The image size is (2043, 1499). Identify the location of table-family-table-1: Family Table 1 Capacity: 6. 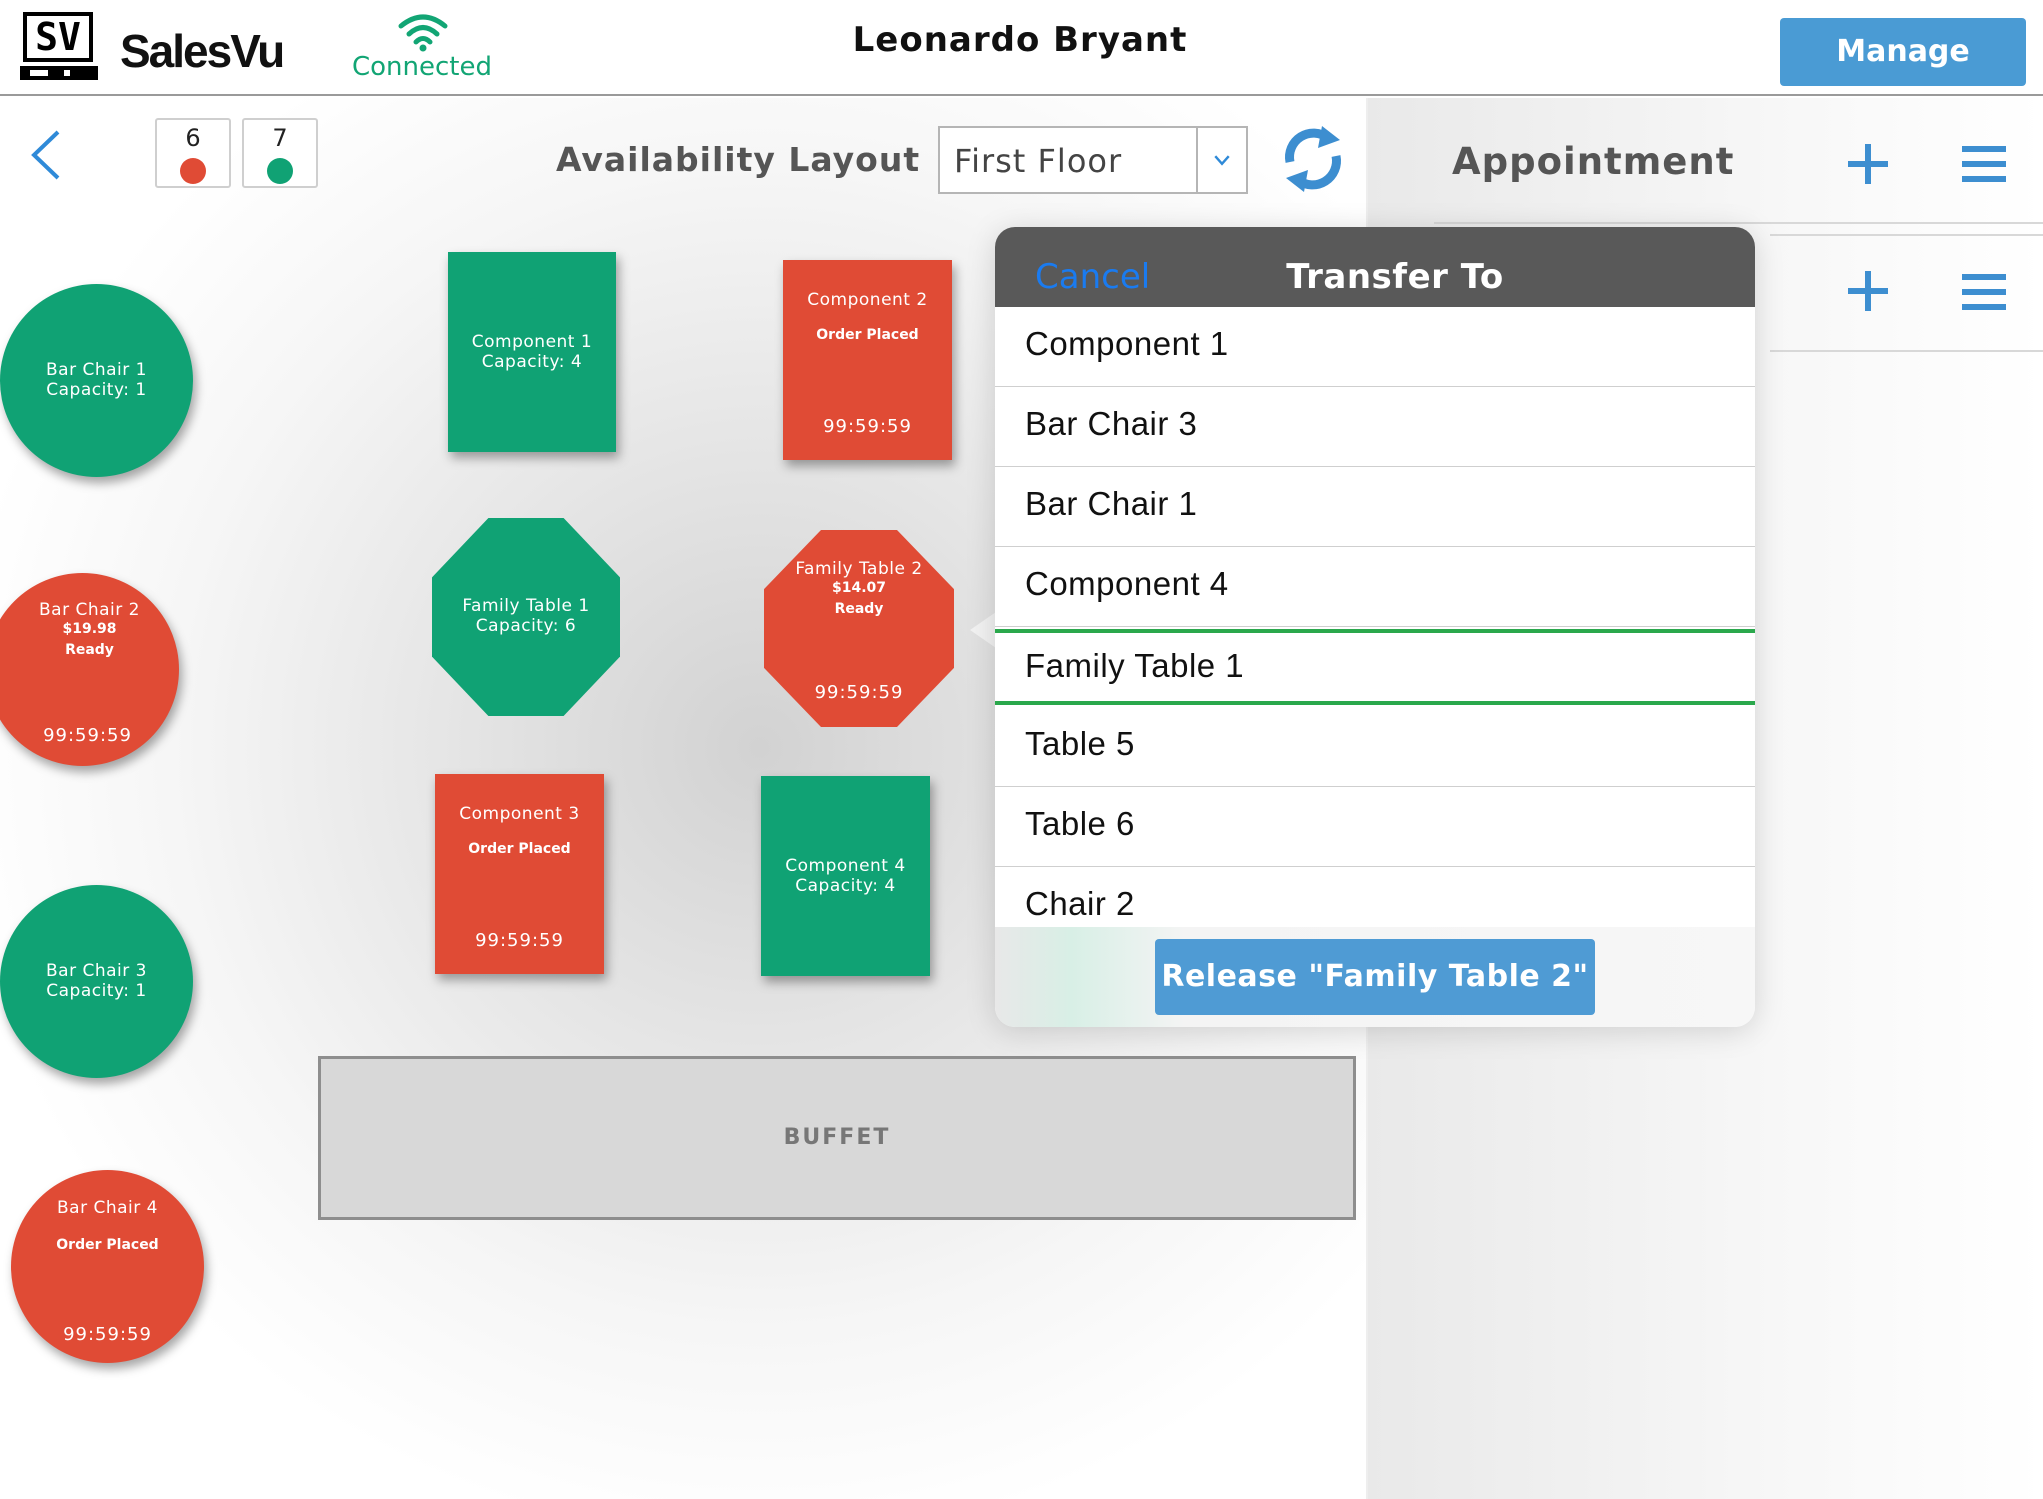
(526, 617).